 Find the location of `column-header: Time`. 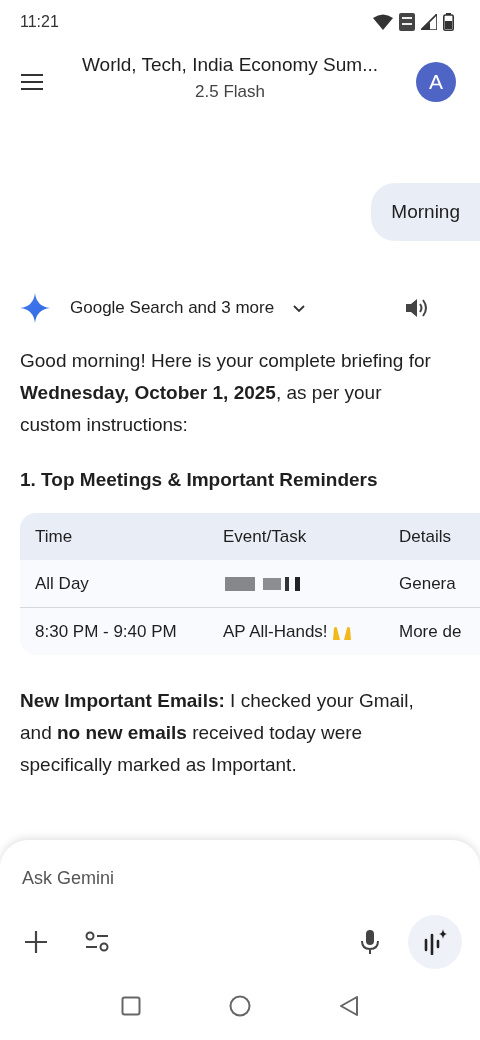

column-header: Time is located at coordinates (54, 536).